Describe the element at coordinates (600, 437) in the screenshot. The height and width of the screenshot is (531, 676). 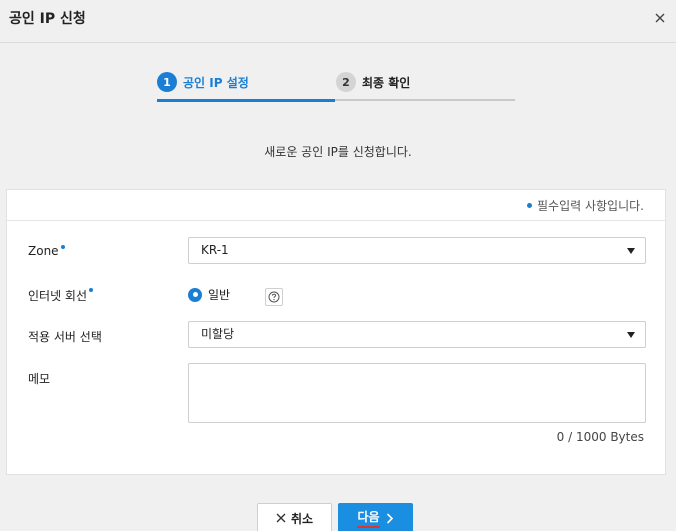
I see `byte-counter: 0 / 1000 Bytes` at that location.